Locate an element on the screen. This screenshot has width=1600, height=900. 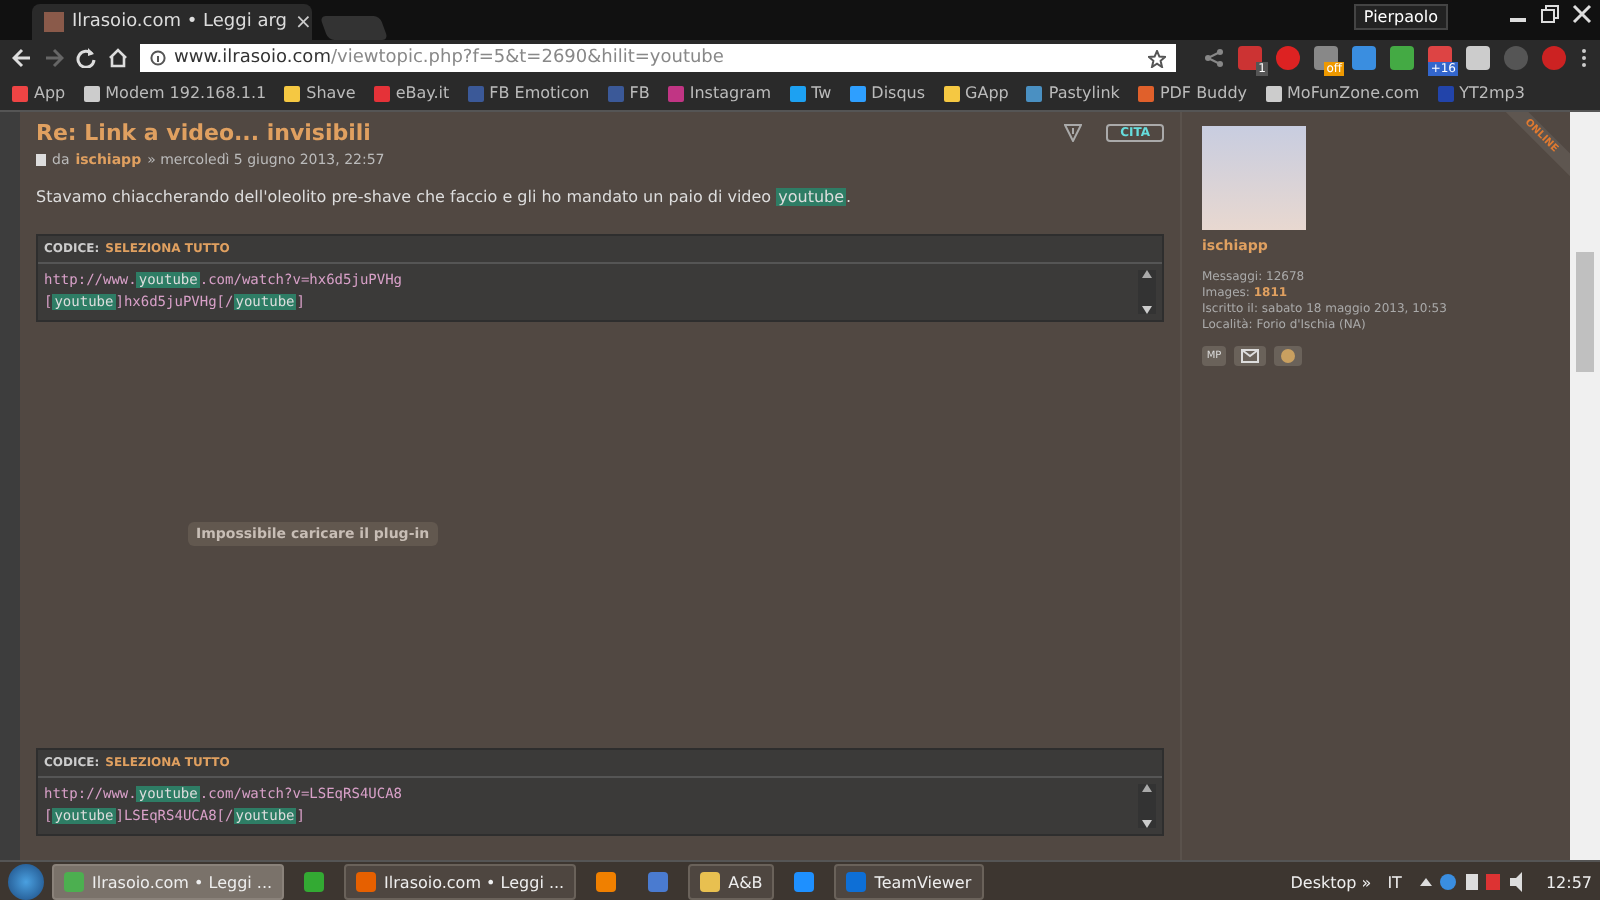
post-text: Stavamo chiaccherando dell'oleolito pre-shave che faccio e gli ho mandato un paio di video youtube. is located at coordinates (445, 197).